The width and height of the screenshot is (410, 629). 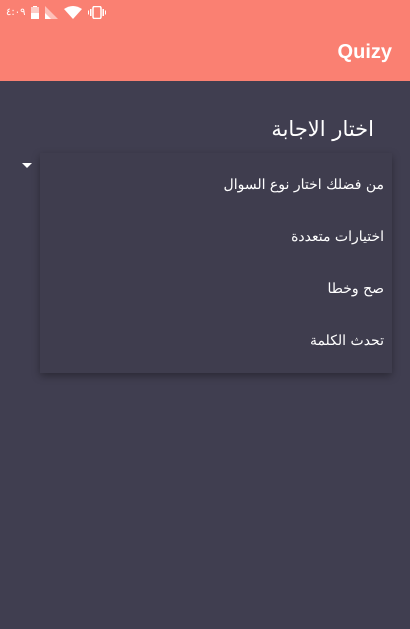 I want to click on status-time: ٤:٠٩, so click(x=16, y=12).